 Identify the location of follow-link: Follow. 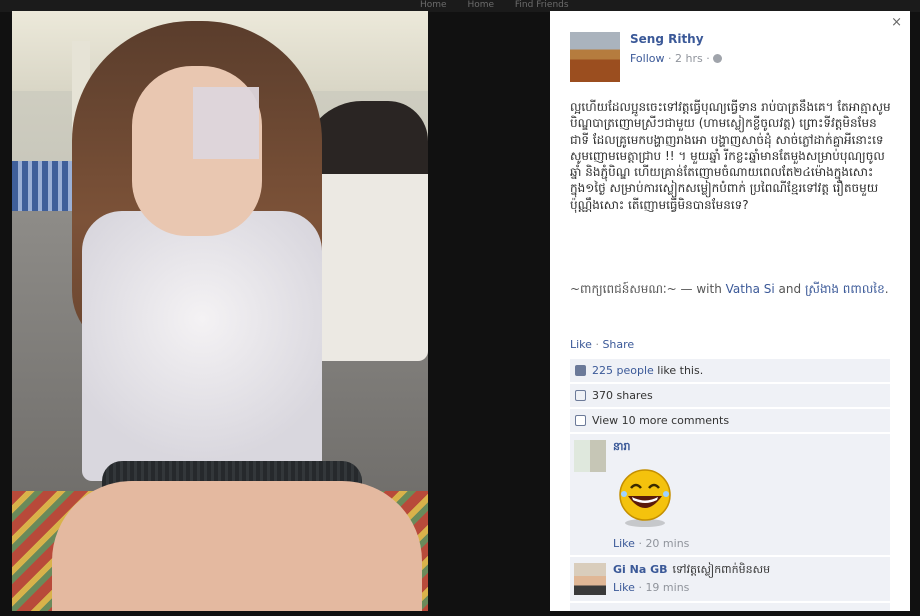
(647, 58).